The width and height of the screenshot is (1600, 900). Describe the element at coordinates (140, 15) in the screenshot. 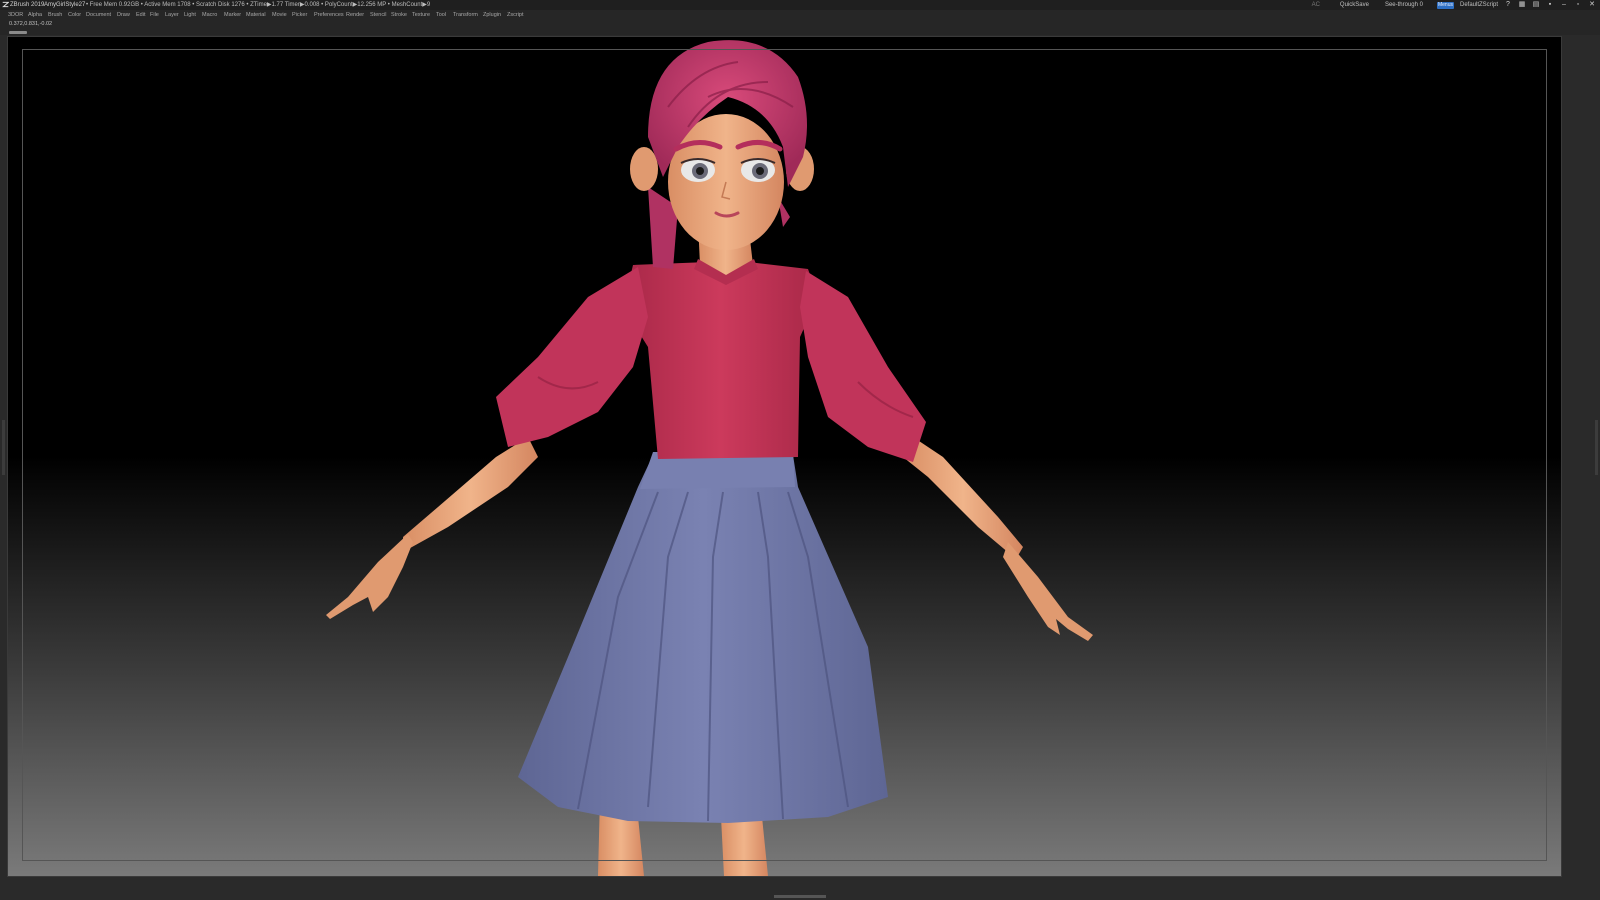

I see `menu-edit: Edit` at that location.